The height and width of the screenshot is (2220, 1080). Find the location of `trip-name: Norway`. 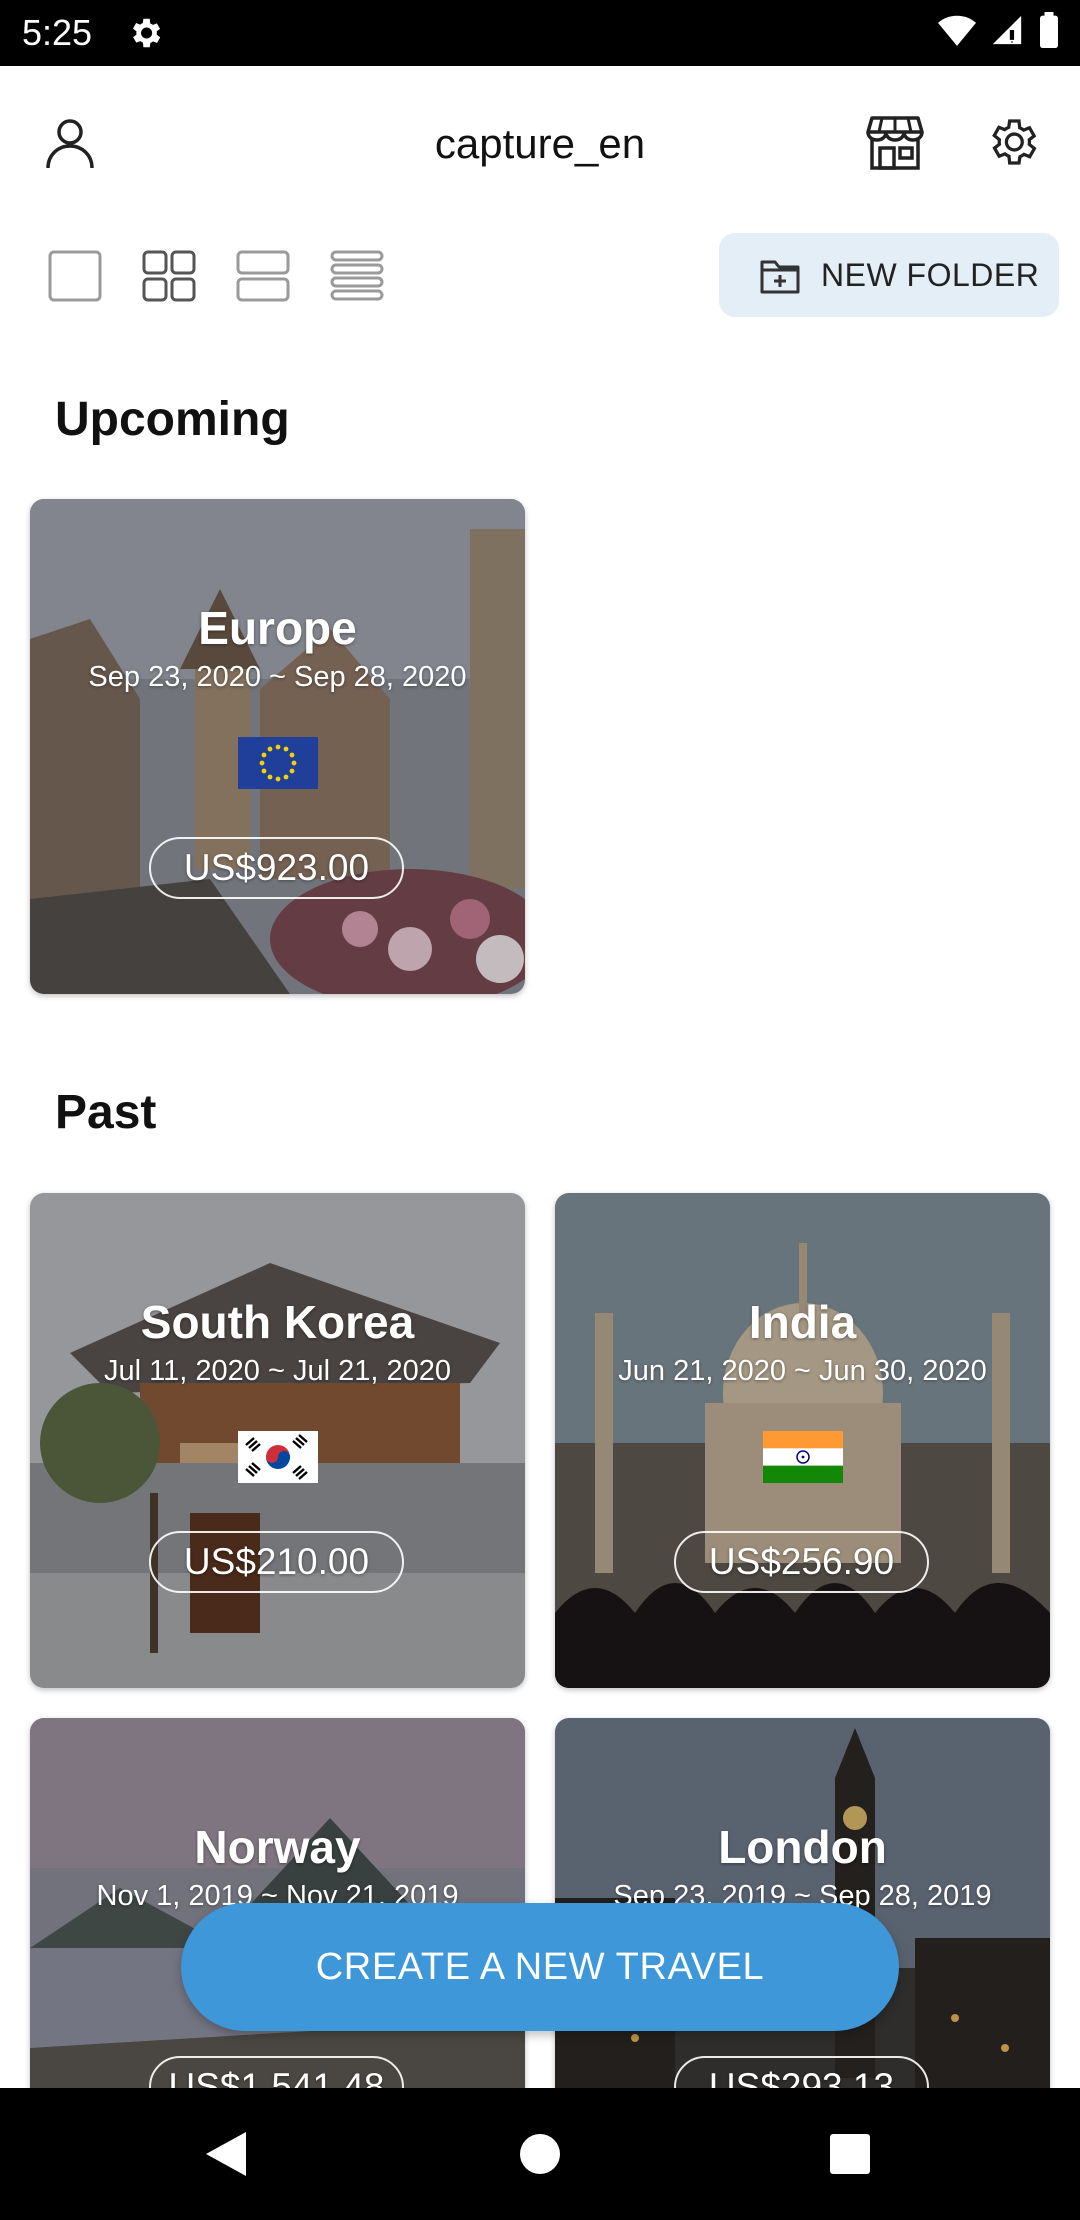

trip-name: Norway is located at coordinates (277, 1847).